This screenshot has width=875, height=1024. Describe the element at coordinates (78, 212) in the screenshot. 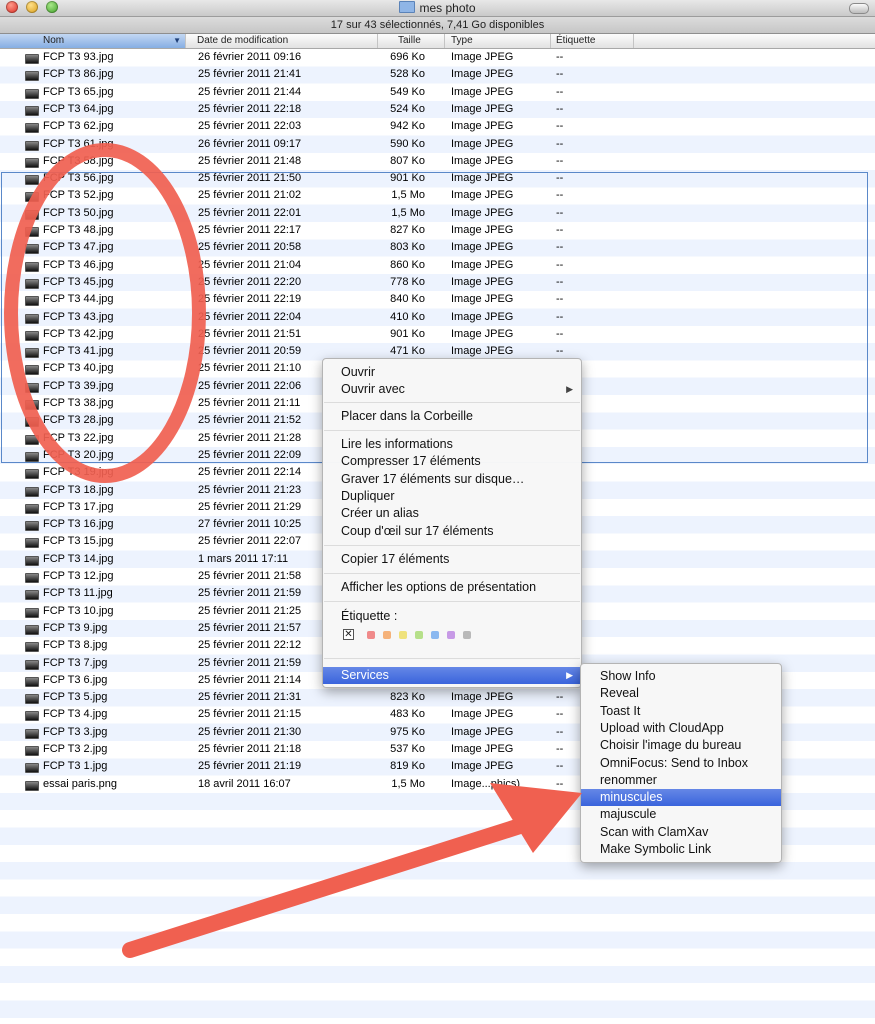

I see `file-name: FCP T3 50.jpg` at that location.